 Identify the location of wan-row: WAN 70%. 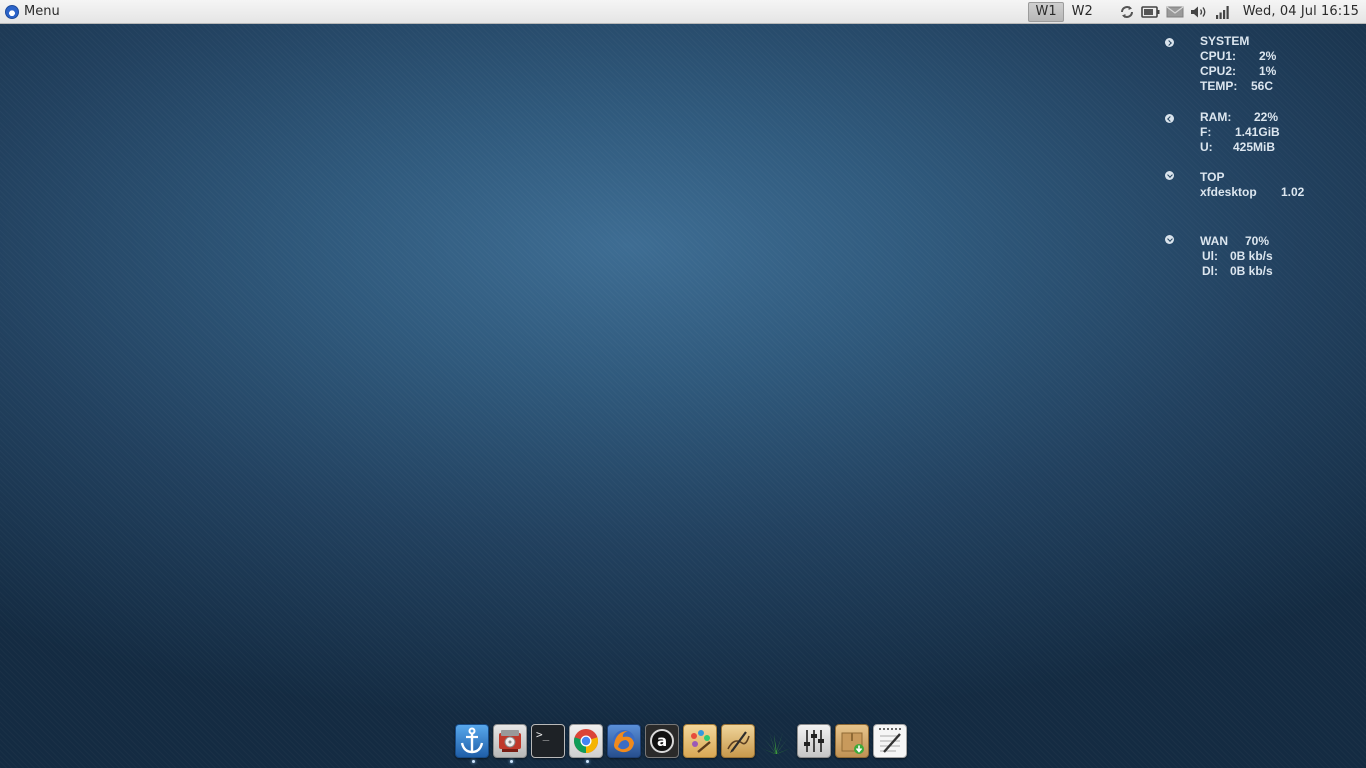
(1234, 241).